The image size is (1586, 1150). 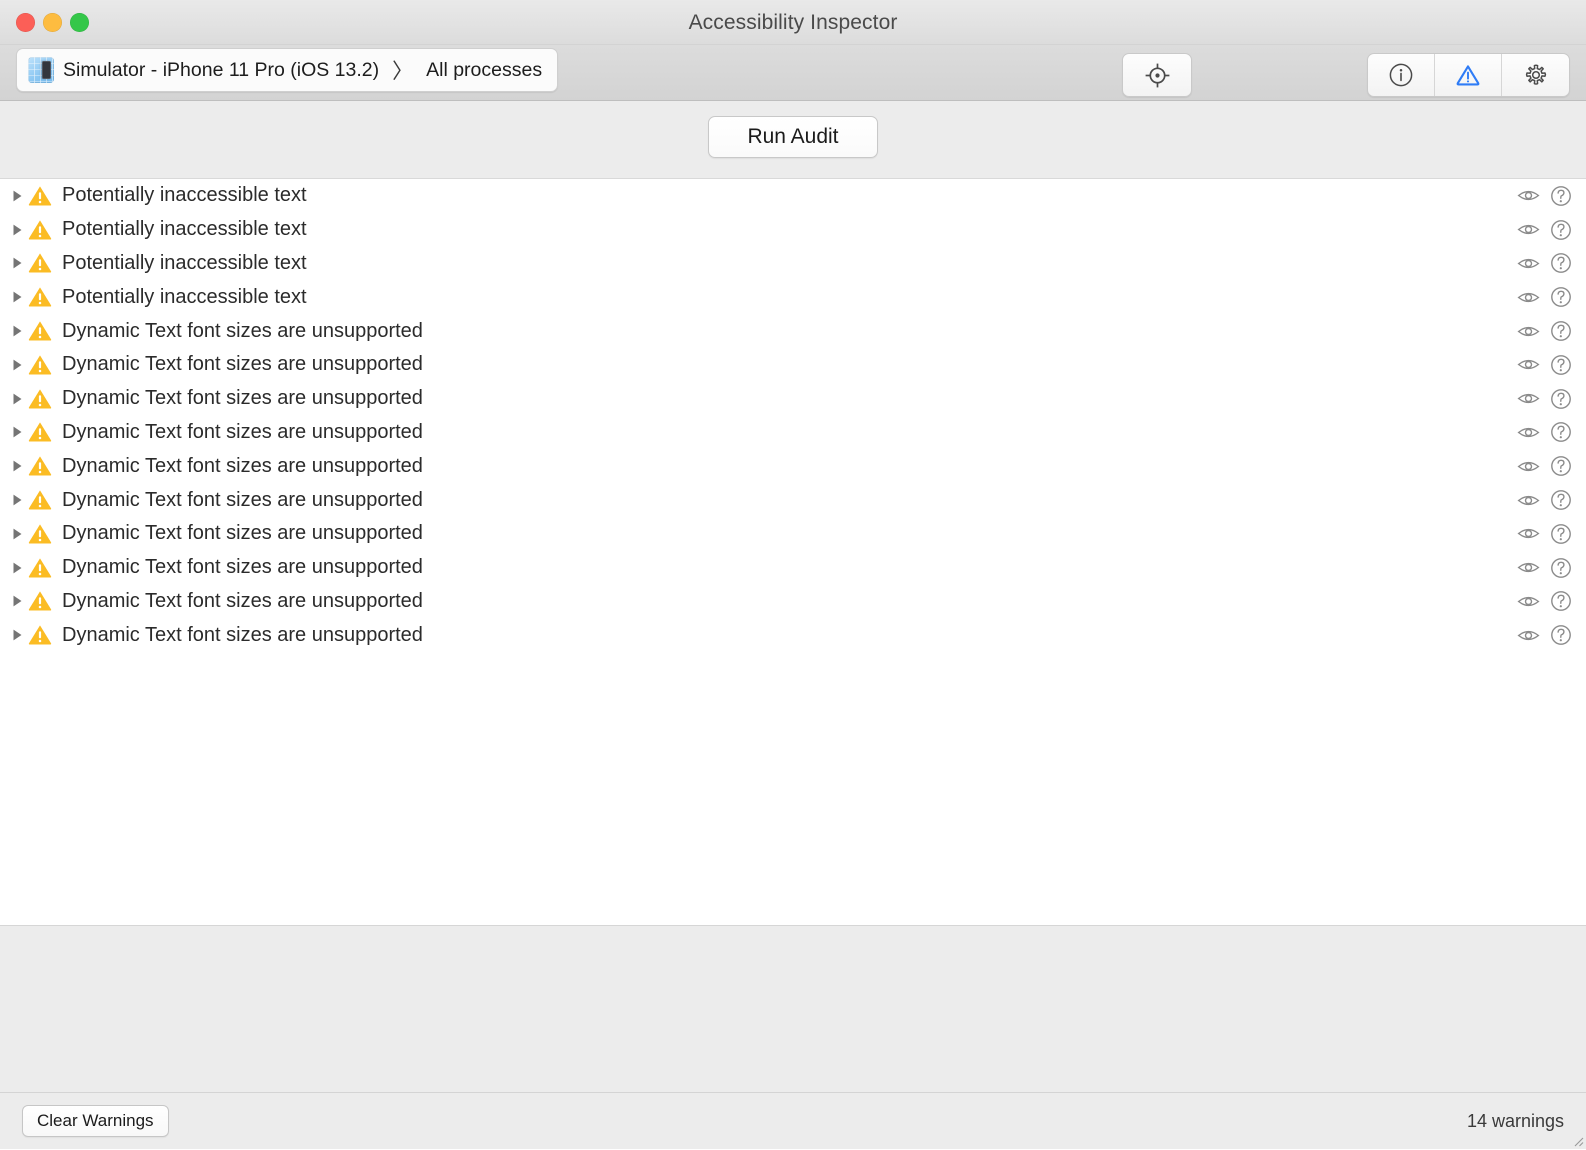 I want to click on gear-icon, so click(x=1535, y=74).